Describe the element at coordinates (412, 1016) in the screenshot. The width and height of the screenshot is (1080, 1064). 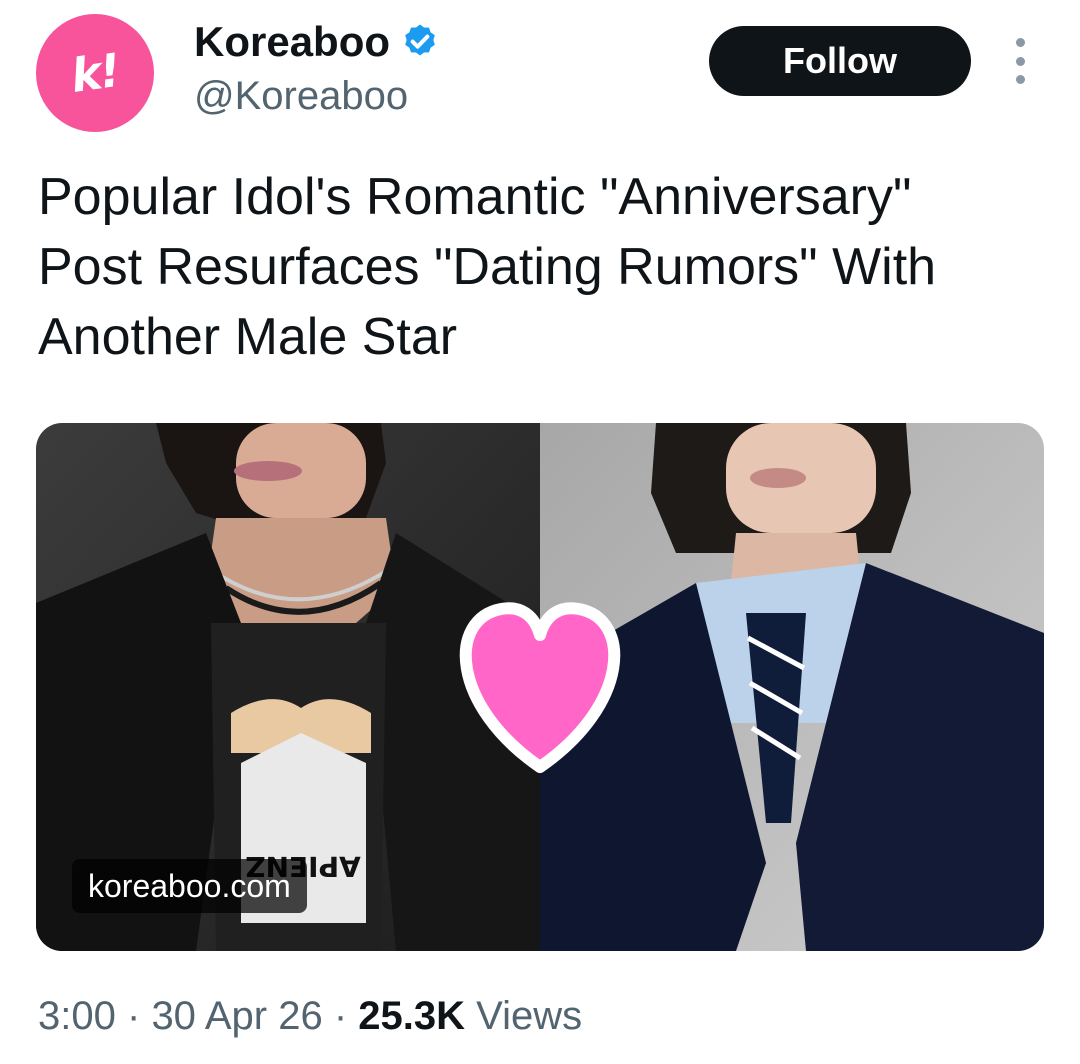
I see `views-count: 25.3K` at that location.